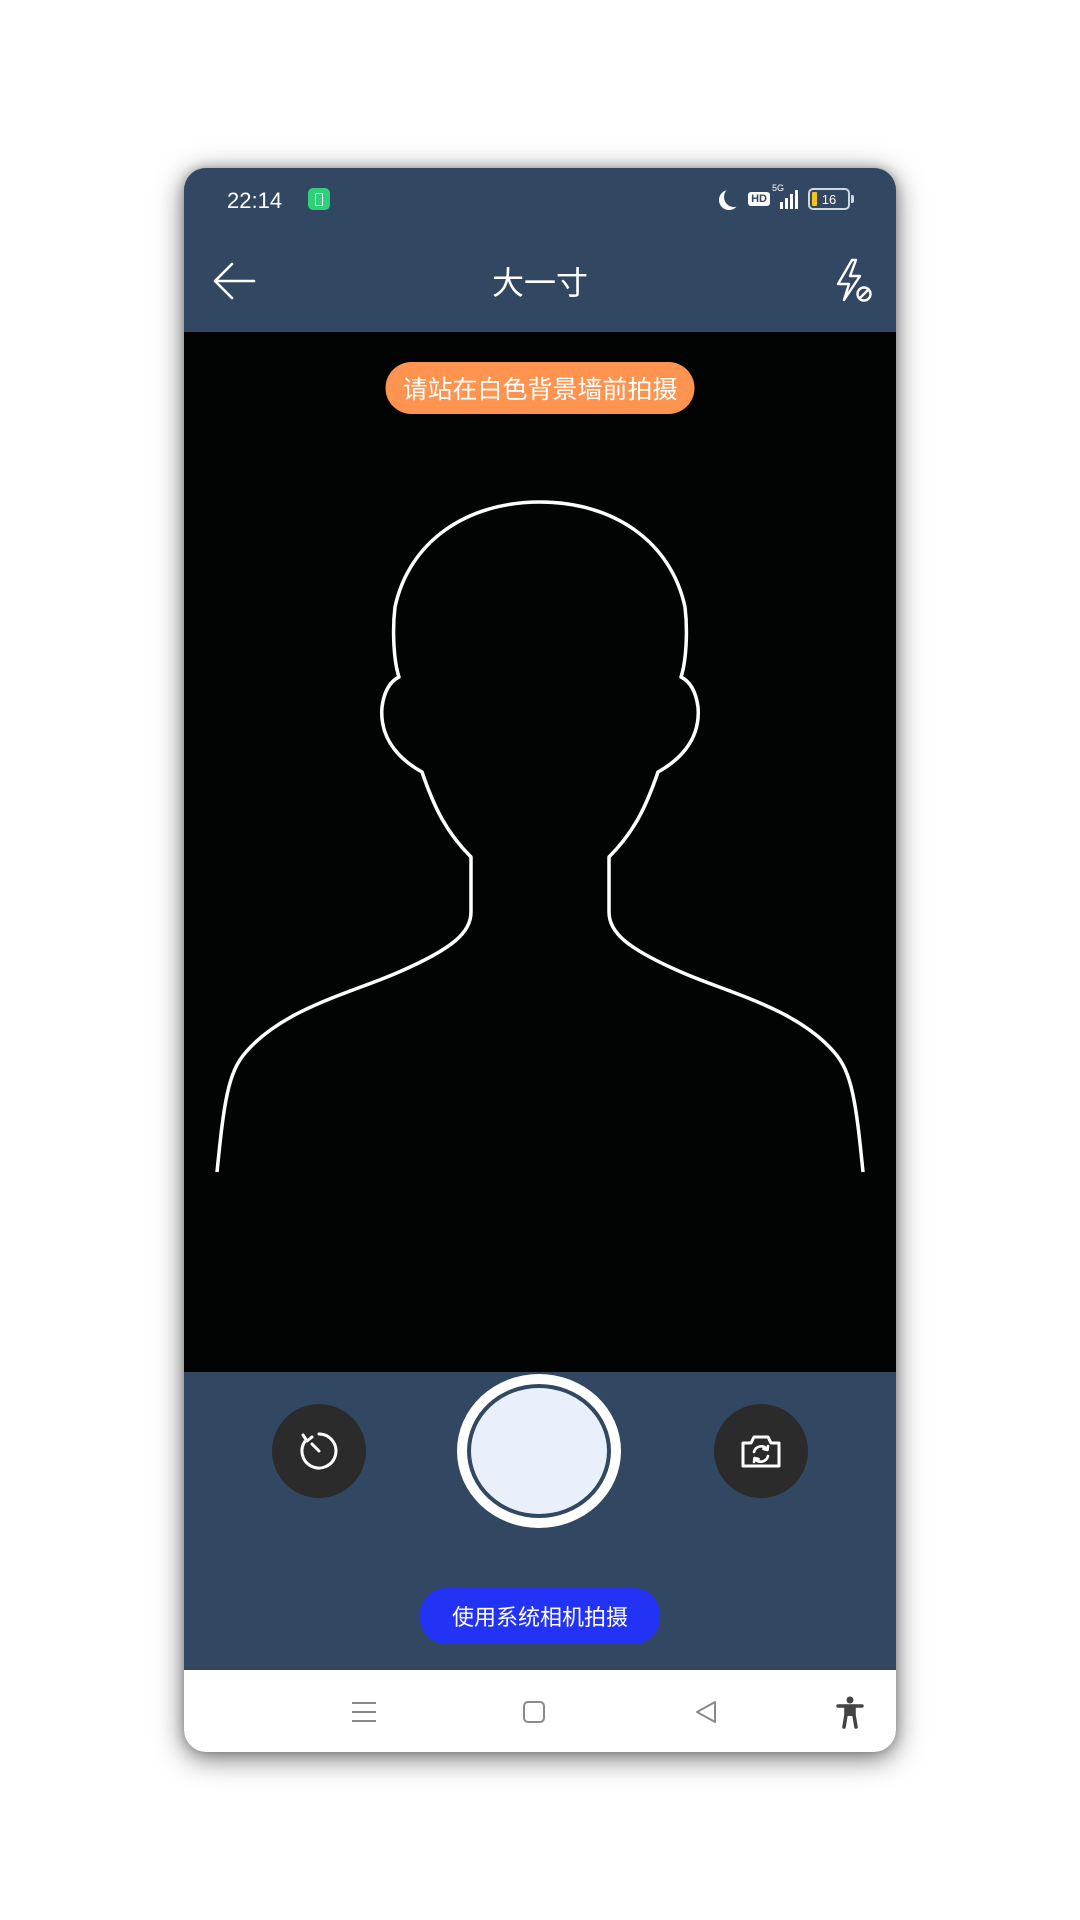 This screenshot has width=1080, height=1920. I want to click on nav-accessibility-button, so click(850, 1712).